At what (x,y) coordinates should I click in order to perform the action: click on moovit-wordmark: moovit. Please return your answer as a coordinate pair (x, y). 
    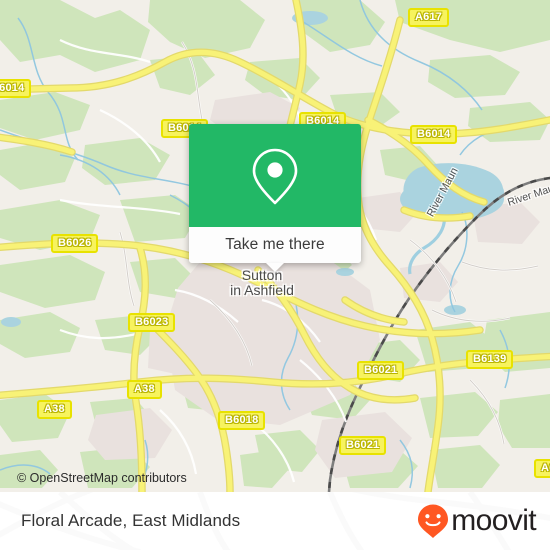
    Looking at the image, I should click on (493, 520).